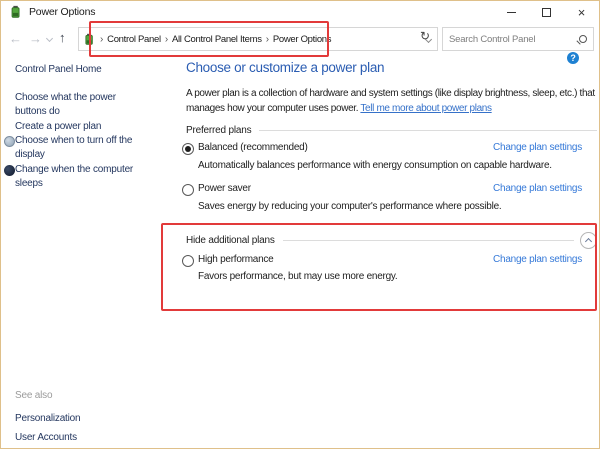 The image size is (600, 453). What do you see at coordinates (302, 39) in the screenshot?
I see `breadcrumb-power-options: Power Options` at bounding box center [302, 39].